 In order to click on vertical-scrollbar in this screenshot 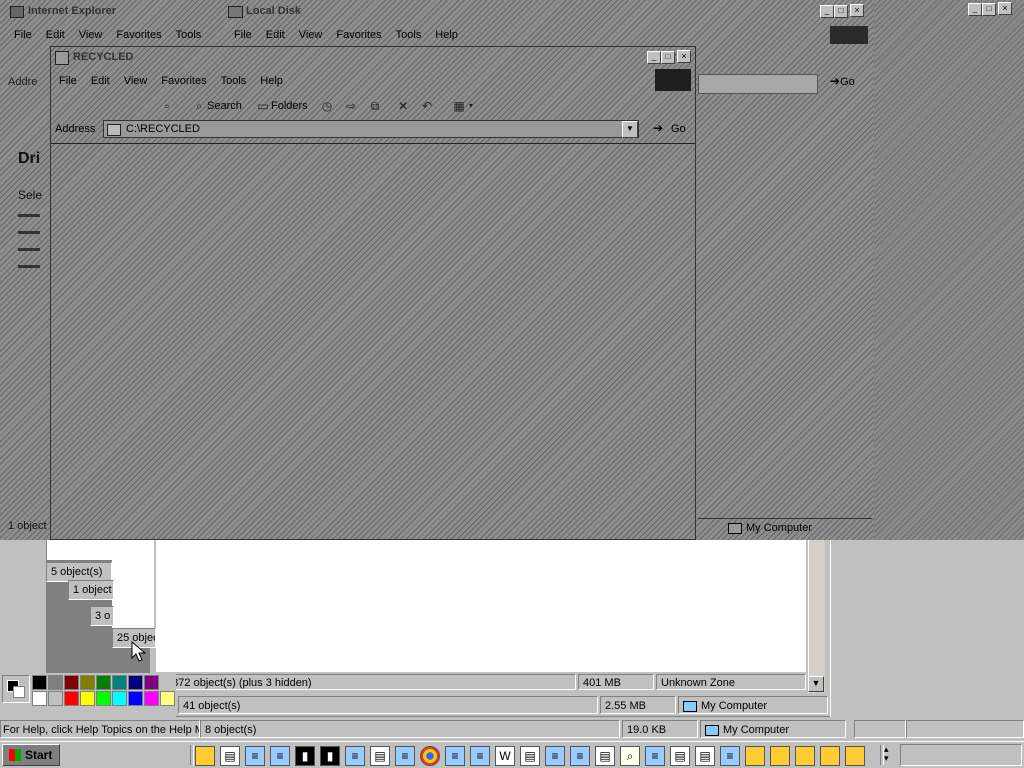, I will do `click(816, 615)`.